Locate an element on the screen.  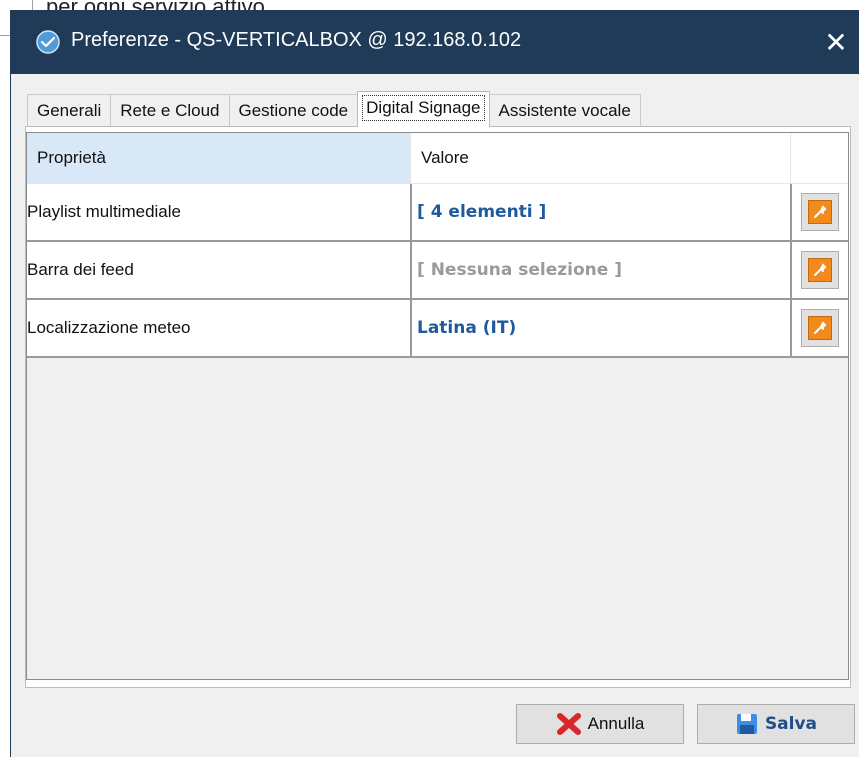
table-row: Localizzazione meteo Latina (IT) is located at coordinates (437, 329).